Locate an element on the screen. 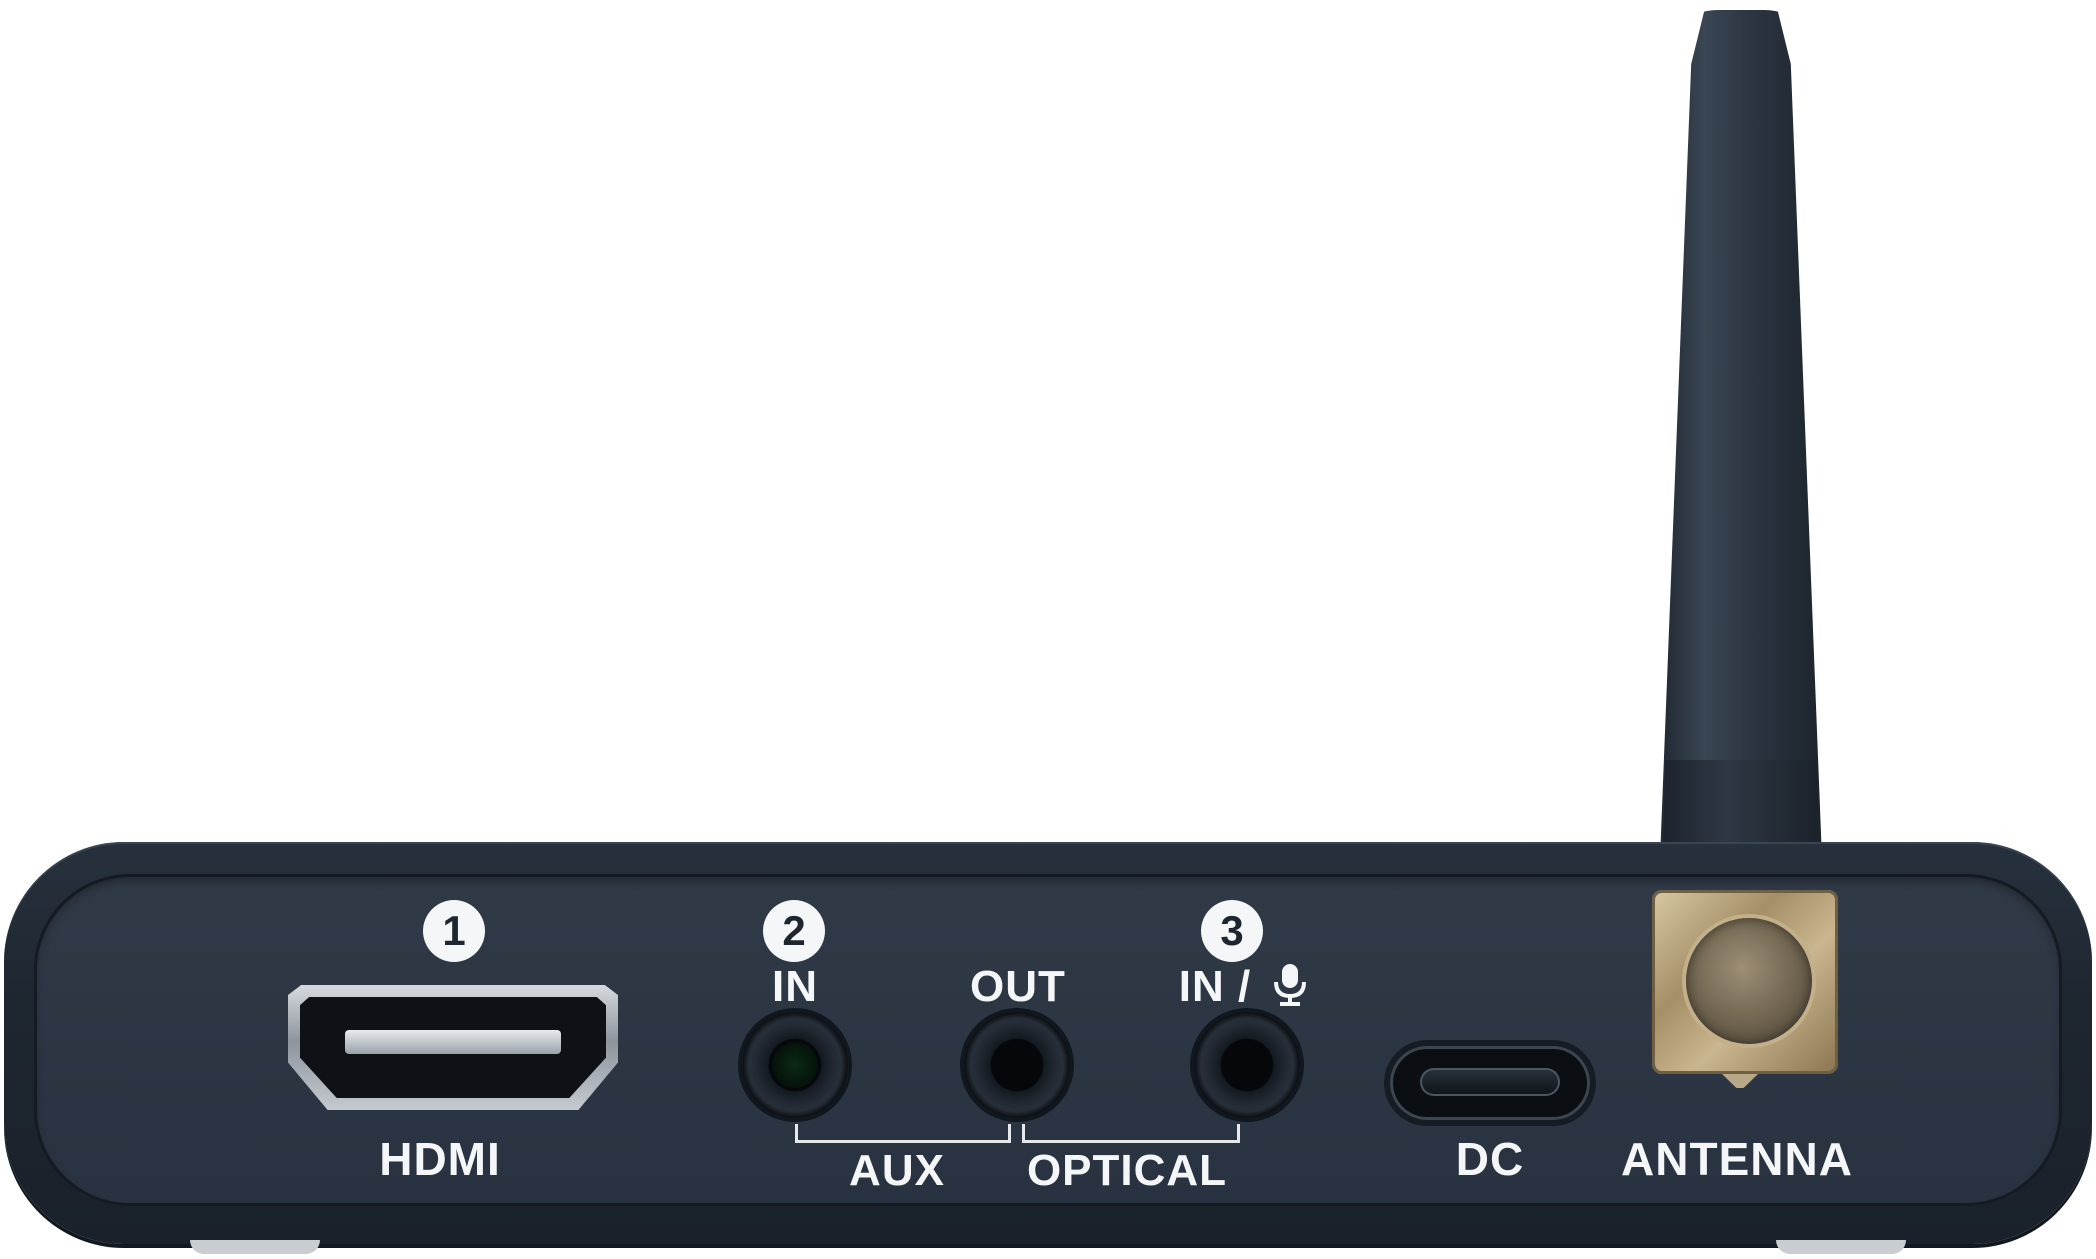 The width and height of the screenshot is (2096, 1259). dc-usb-c-port-inner is located at coordinates (1490, 1082).